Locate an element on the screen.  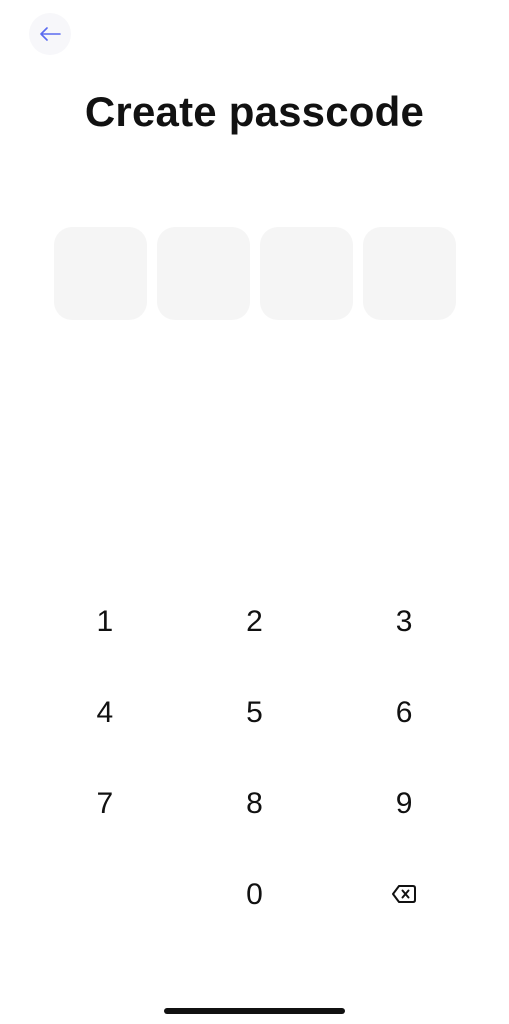
key-1: 1 is located at coordinates (105, 621).